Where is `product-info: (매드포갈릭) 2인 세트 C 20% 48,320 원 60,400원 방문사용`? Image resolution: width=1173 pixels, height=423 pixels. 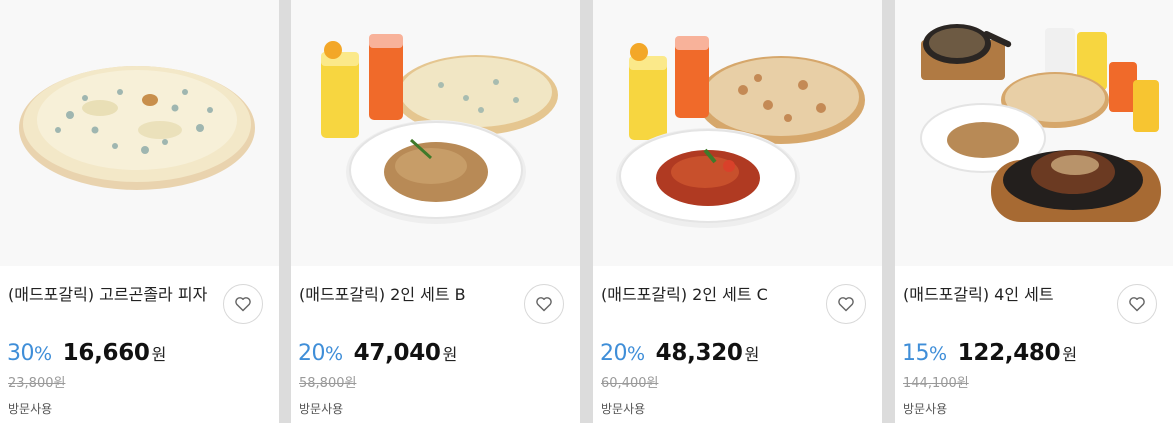 product-info: (매드포갈릭) 2인 세트 C 20% 48,320 원 60,400원 방문사용 is located at coordinates (737, 344).